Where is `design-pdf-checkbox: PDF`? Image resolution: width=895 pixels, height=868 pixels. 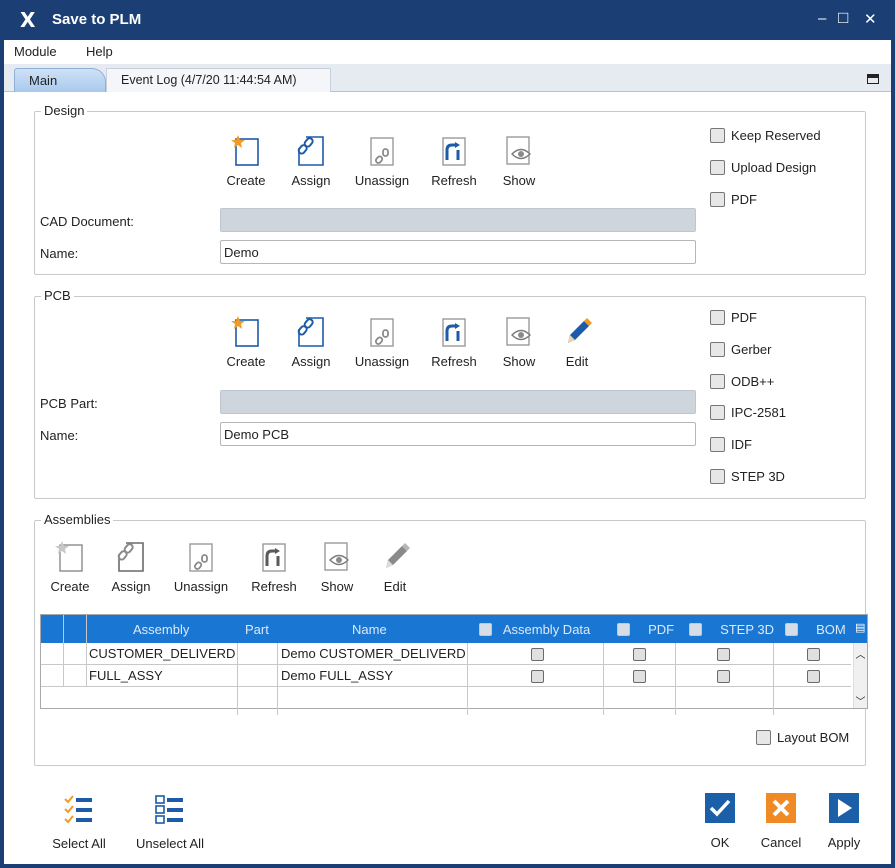
design-pdf-checkbox: PDF is located at coordinates (733, 199).